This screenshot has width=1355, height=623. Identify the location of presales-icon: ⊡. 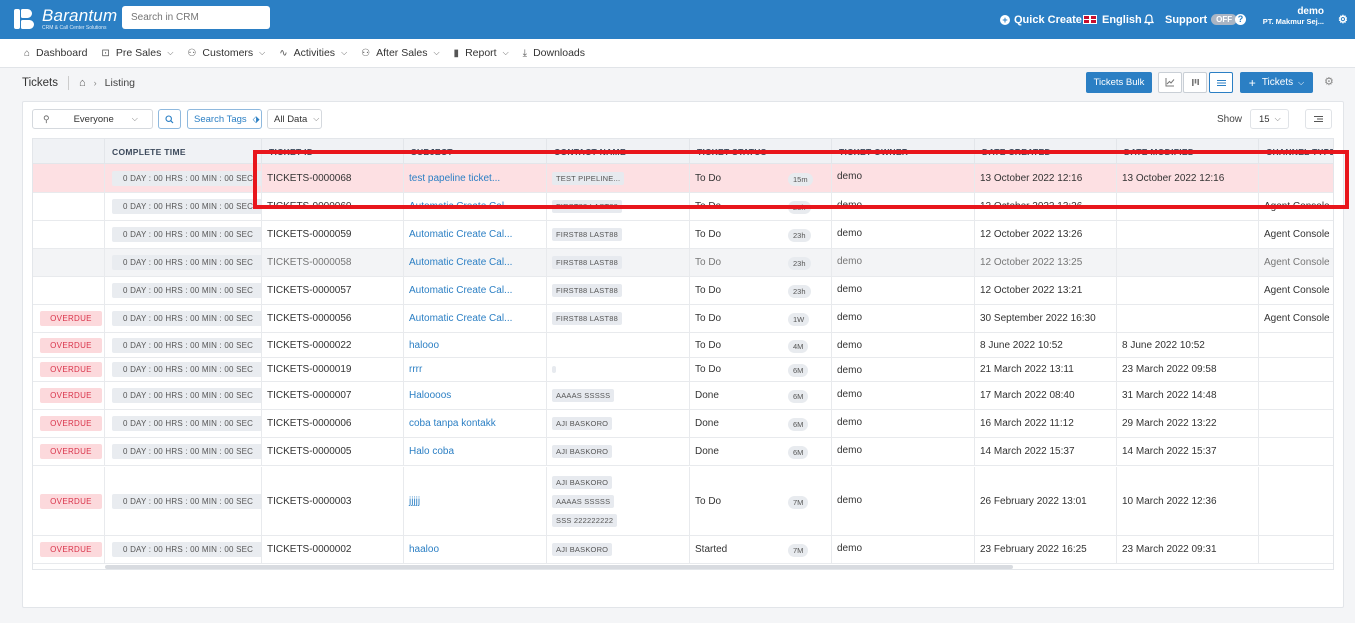
(105, 53).